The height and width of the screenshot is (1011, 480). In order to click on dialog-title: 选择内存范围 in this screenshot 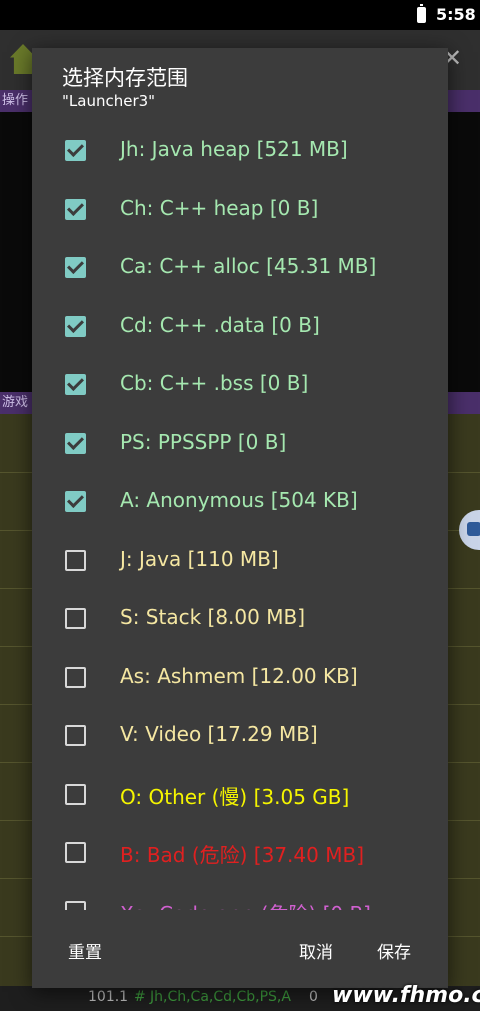, I will do `click(125, 78)`.